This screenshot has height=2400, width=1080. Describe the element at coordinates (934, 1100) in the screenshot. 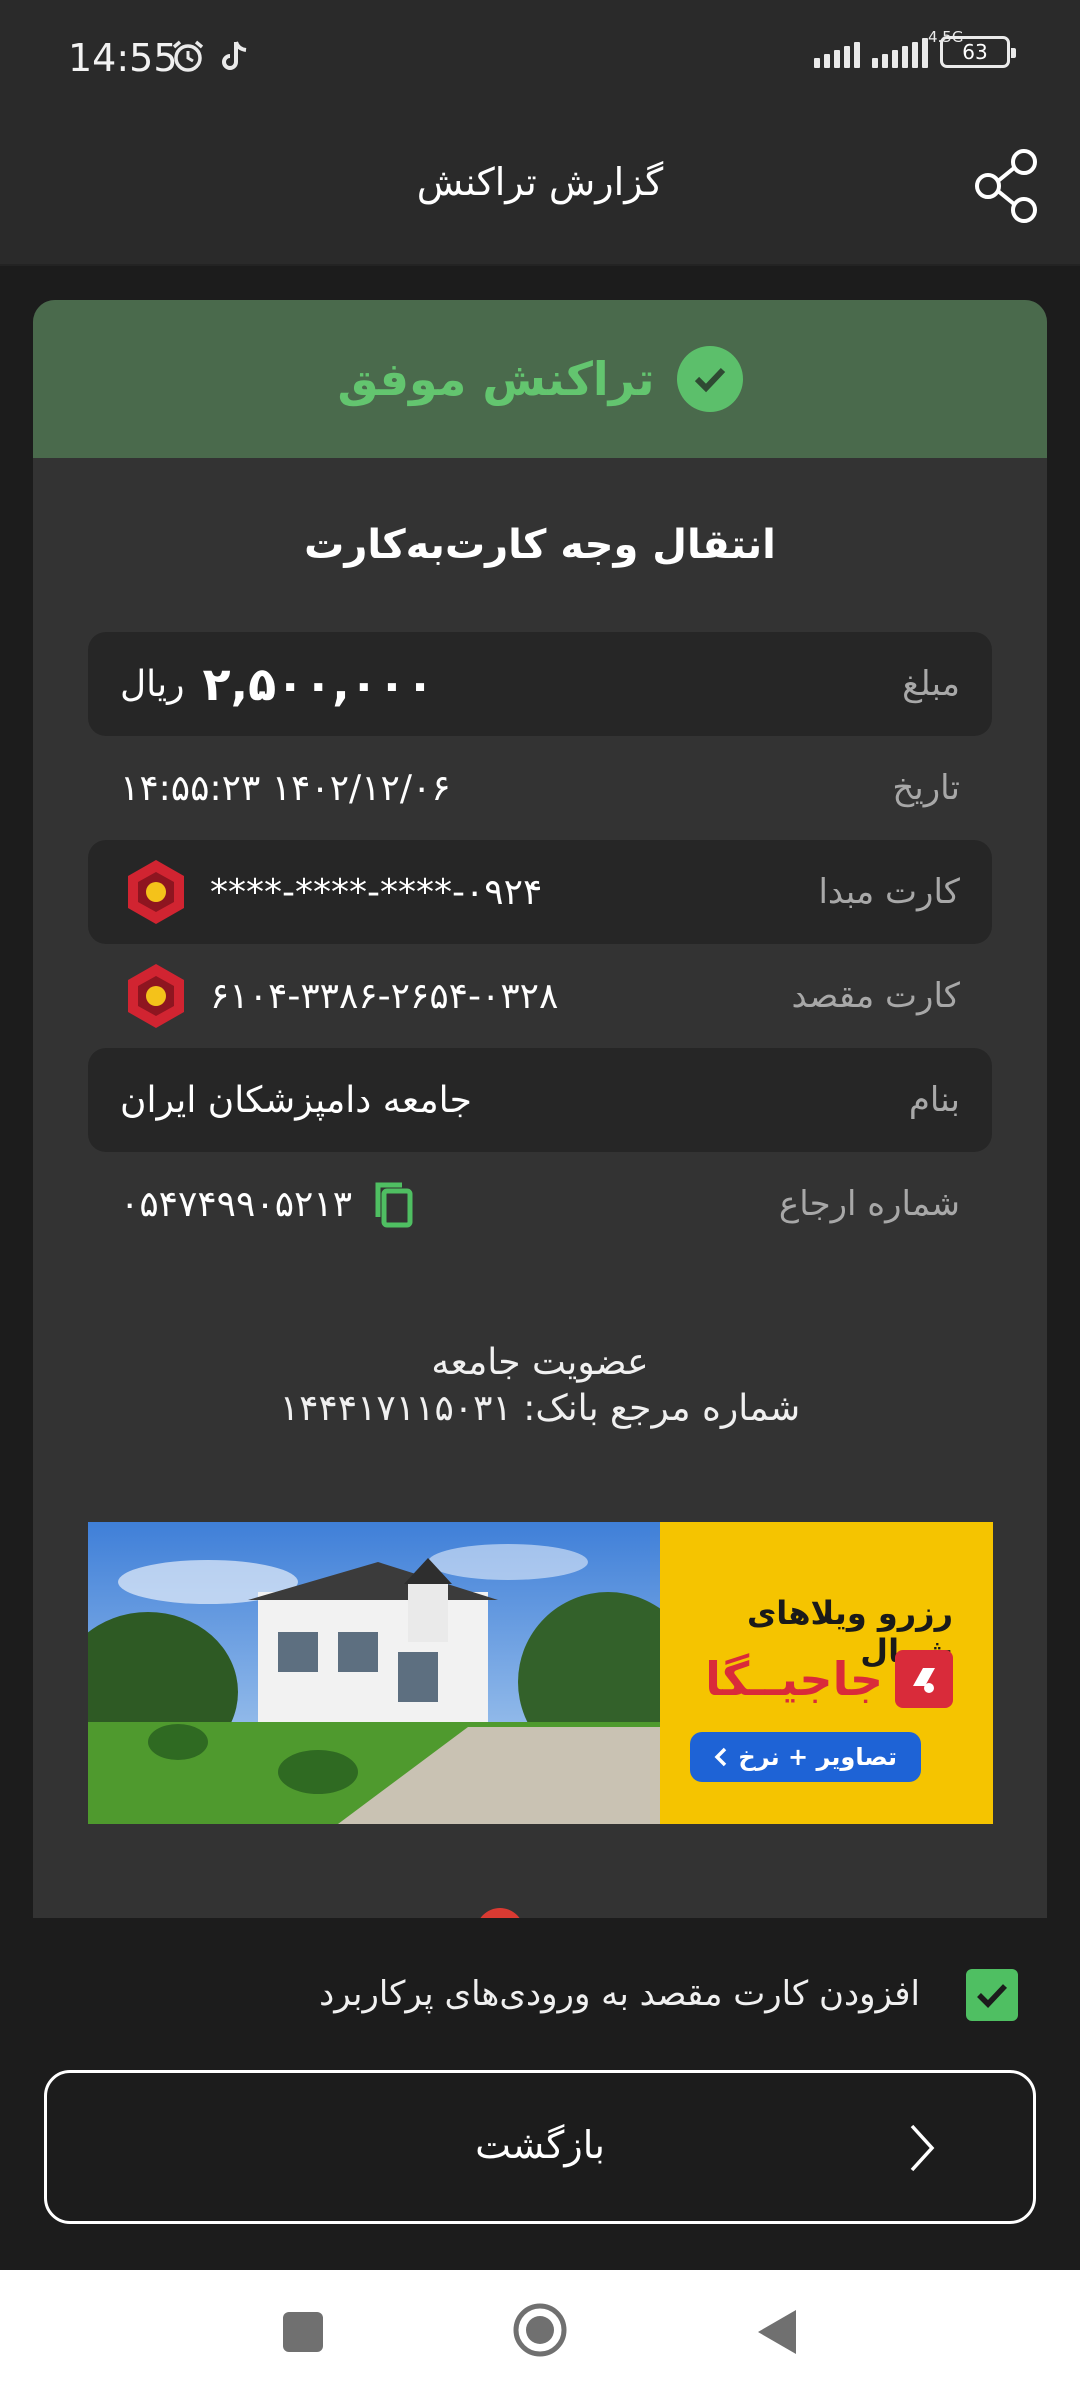

I see `name-label: بنام` at that location.